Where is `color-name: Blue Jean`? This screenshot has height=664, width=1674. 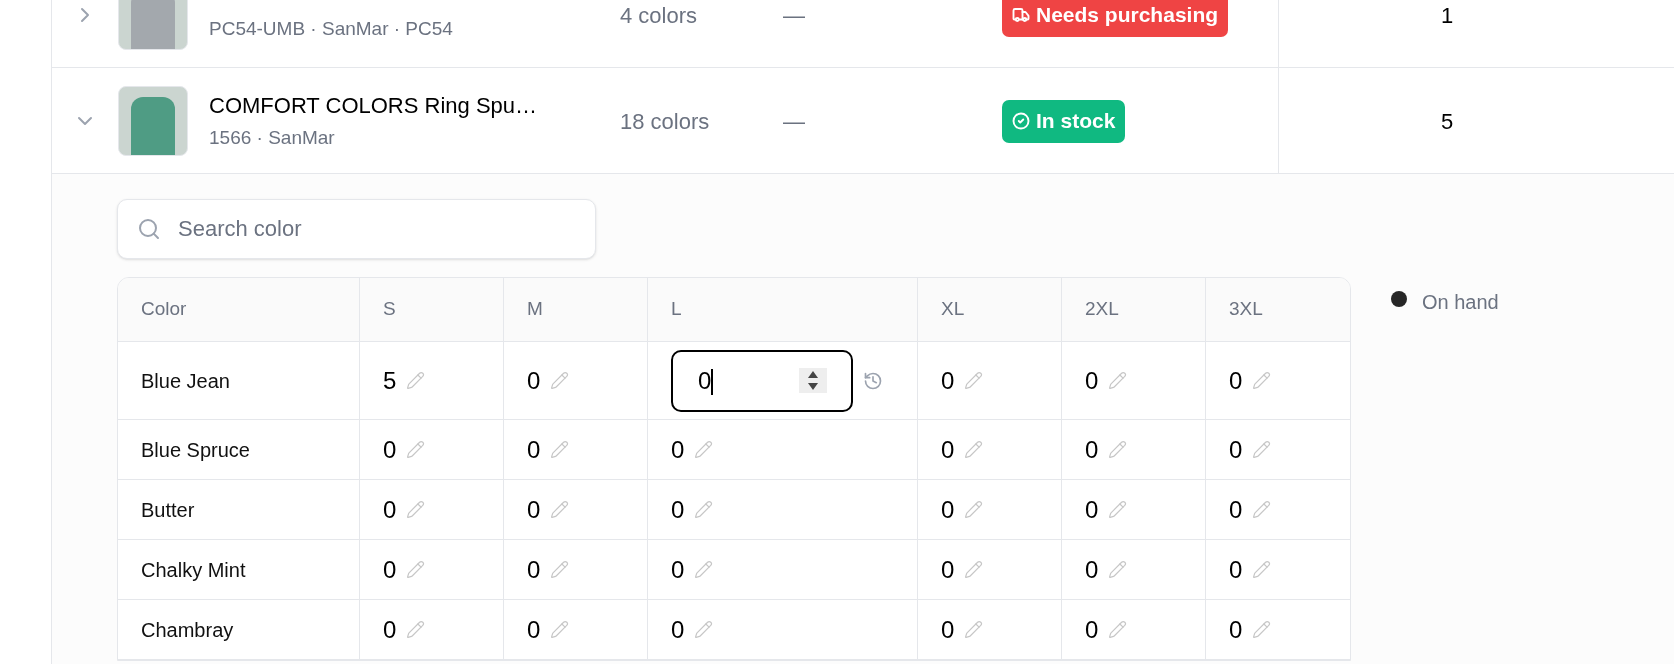
color-name: Blue Jean is located at coordinates (185, 381).